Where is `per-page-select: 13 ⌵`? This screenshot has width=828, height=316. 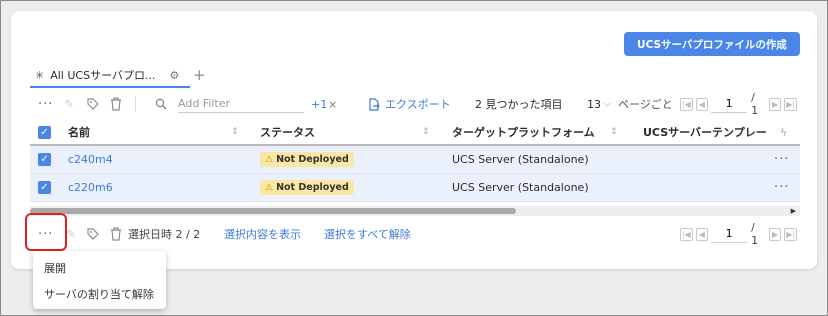
per-page-select: 13 ⌵ is located at coordinates (598, 104).